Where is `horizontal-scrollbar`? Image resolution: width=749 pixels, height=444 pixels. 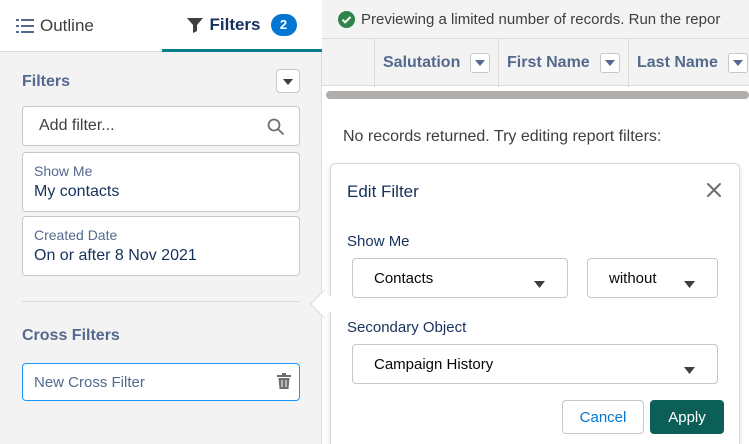 horizontal-scrollbar is located at coordinates (537, 95).